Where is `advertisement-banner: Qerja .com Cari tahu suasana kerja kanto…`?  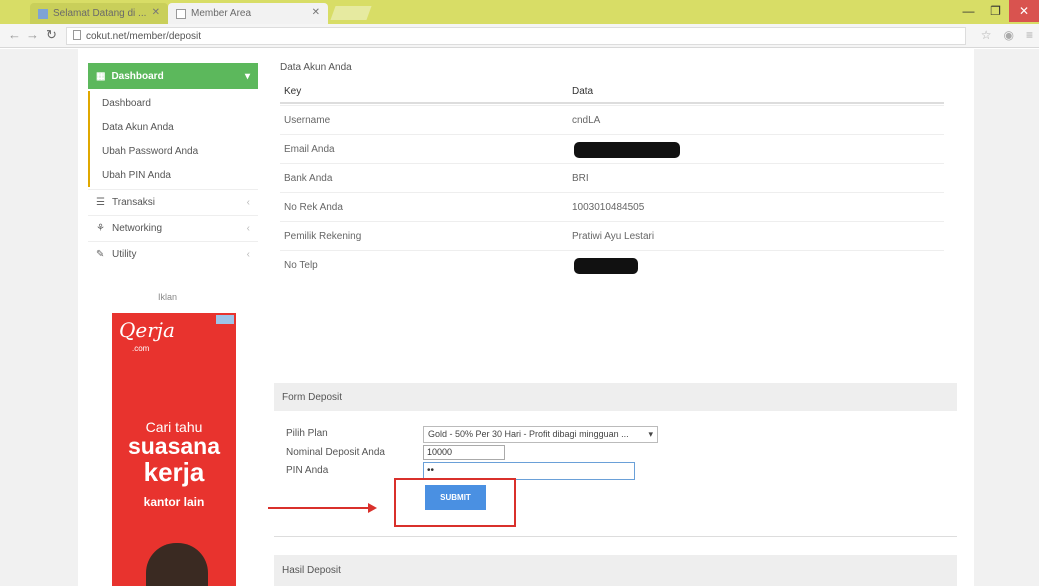 advertisement-banner: Qerja .com Cari tahu suasana kerja kanto… is located at coordinates (174, 449).